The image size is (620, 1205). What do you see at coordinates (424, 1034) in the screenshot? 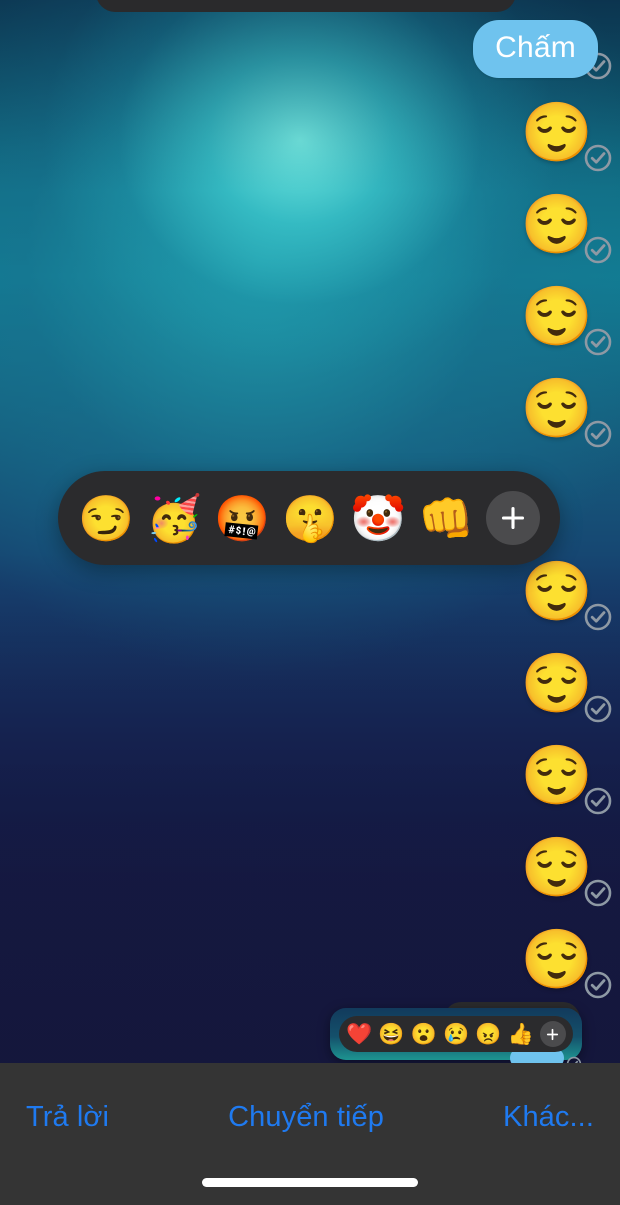
I see `reaction-face-with-open-mouth: 😮` at bounding box center [424, 1034].